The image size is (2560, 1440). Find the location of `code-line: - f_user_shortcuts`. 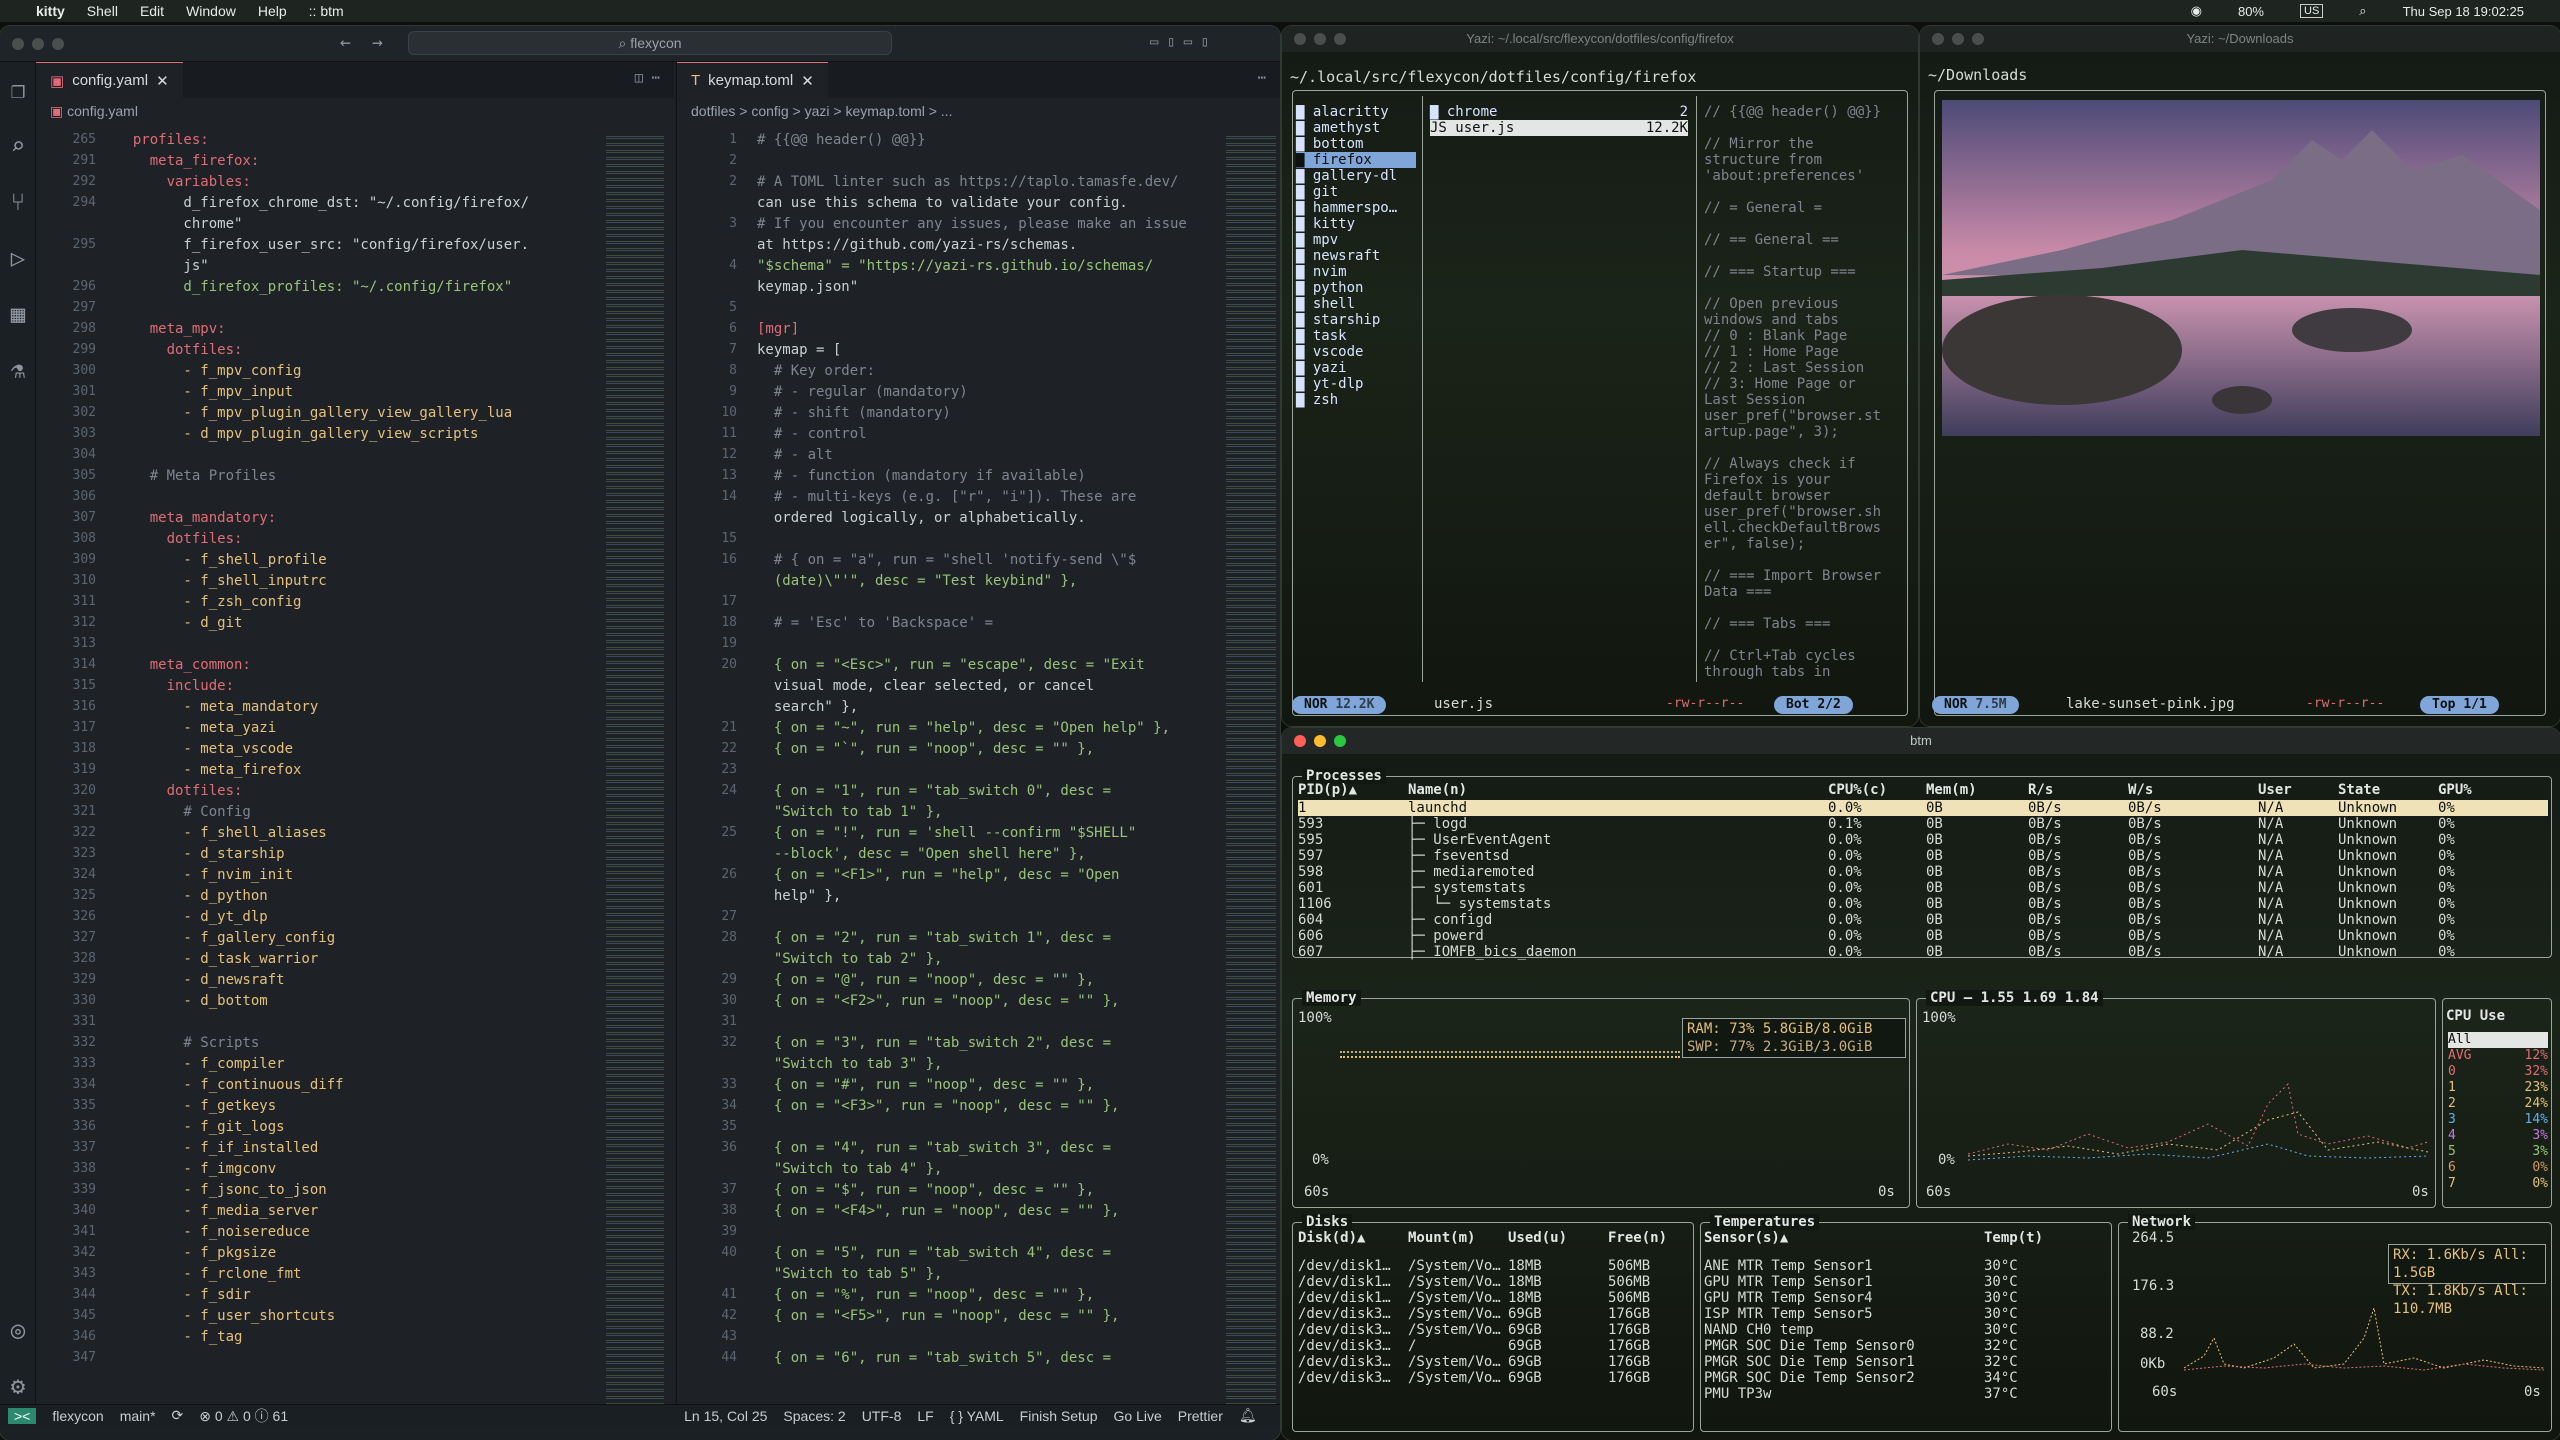

code-line: - f_user_shortcuts is located at coordinates (225, 1316).